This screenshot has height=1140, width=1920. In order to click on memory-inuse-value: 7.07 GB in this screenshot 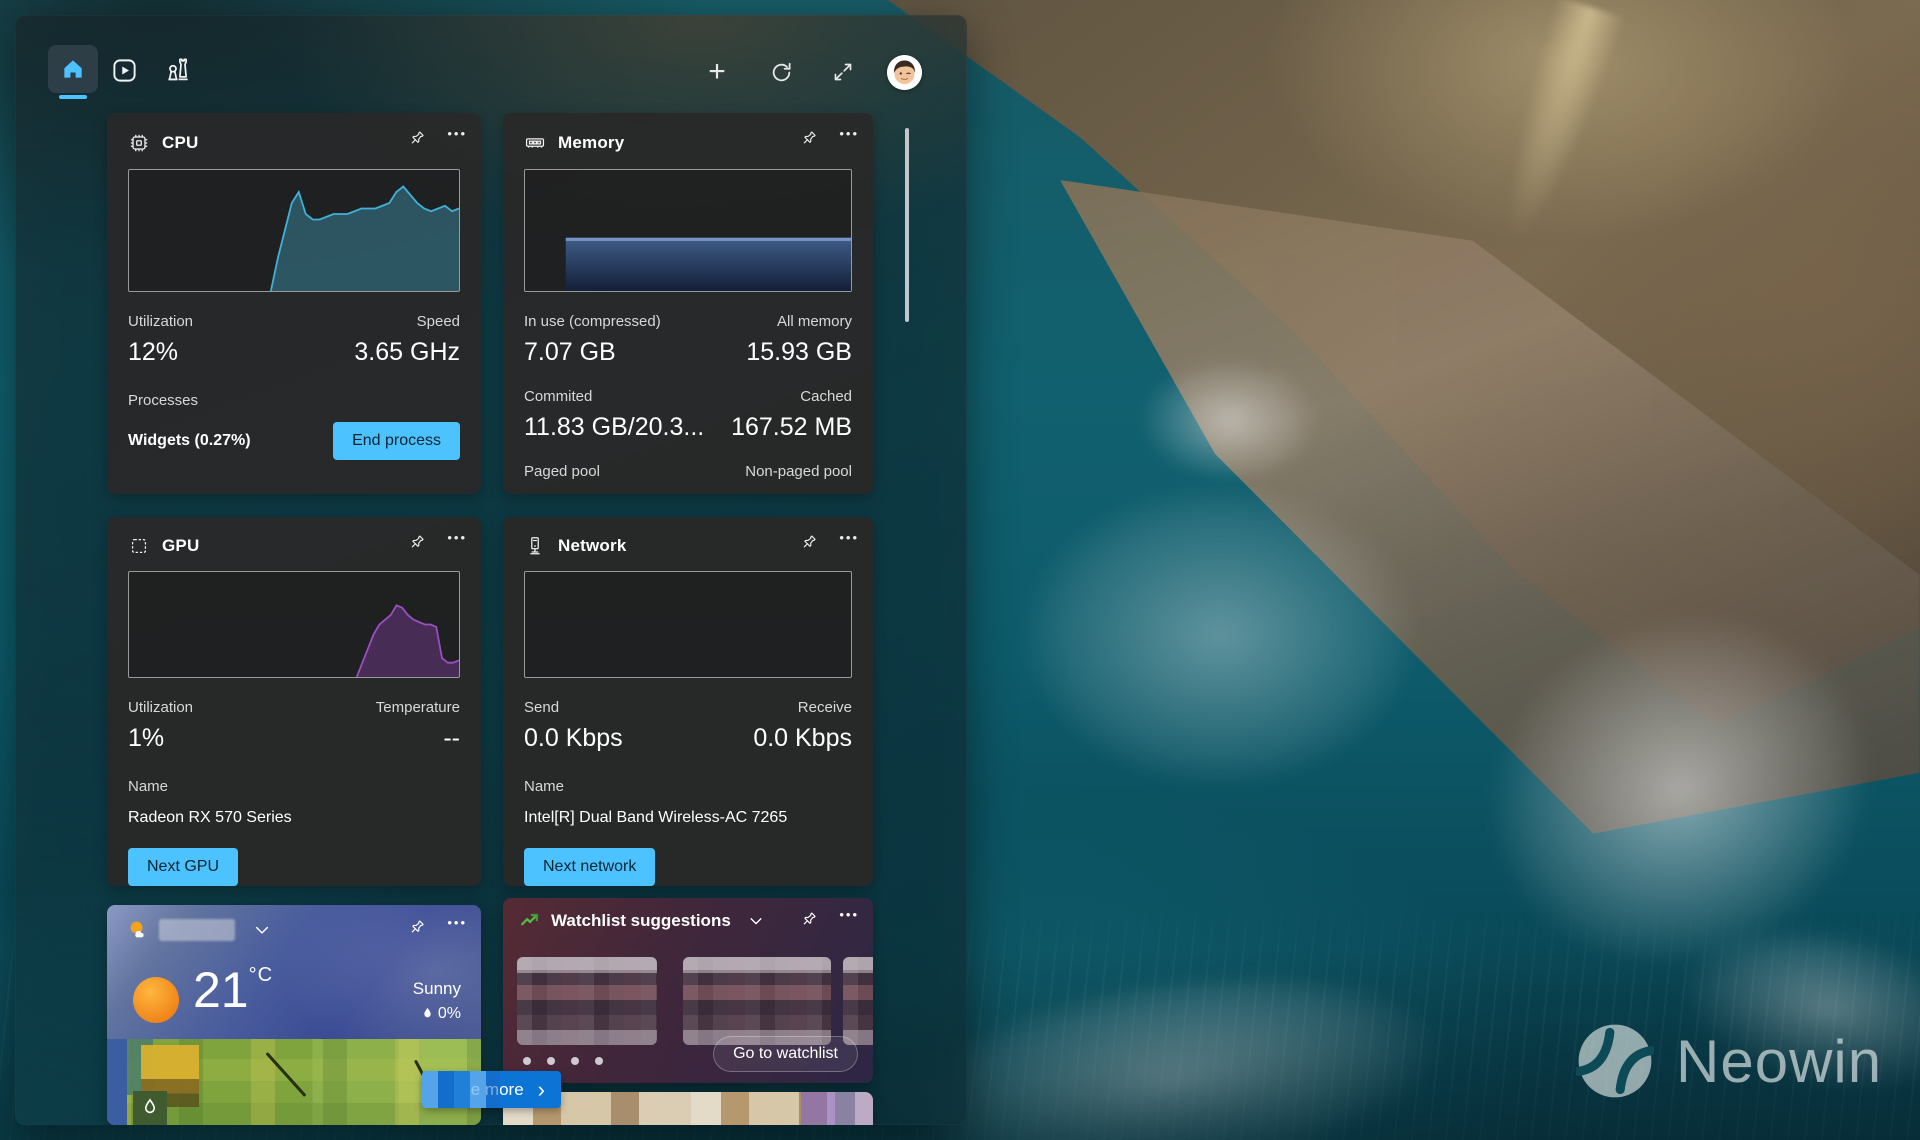, I will do `click(570, 352)`.